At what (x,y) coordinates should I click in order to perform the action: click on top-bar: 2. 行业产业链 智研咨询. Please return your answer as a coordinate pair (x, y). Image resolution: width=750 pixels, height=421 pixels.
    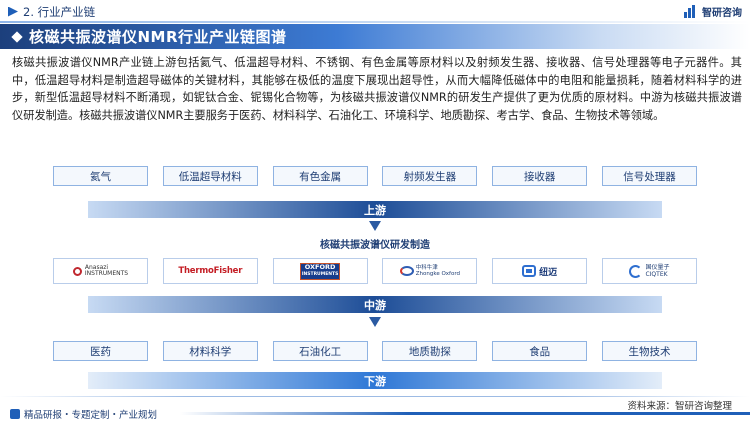
    Looking at the image, I should click on (375, 11).